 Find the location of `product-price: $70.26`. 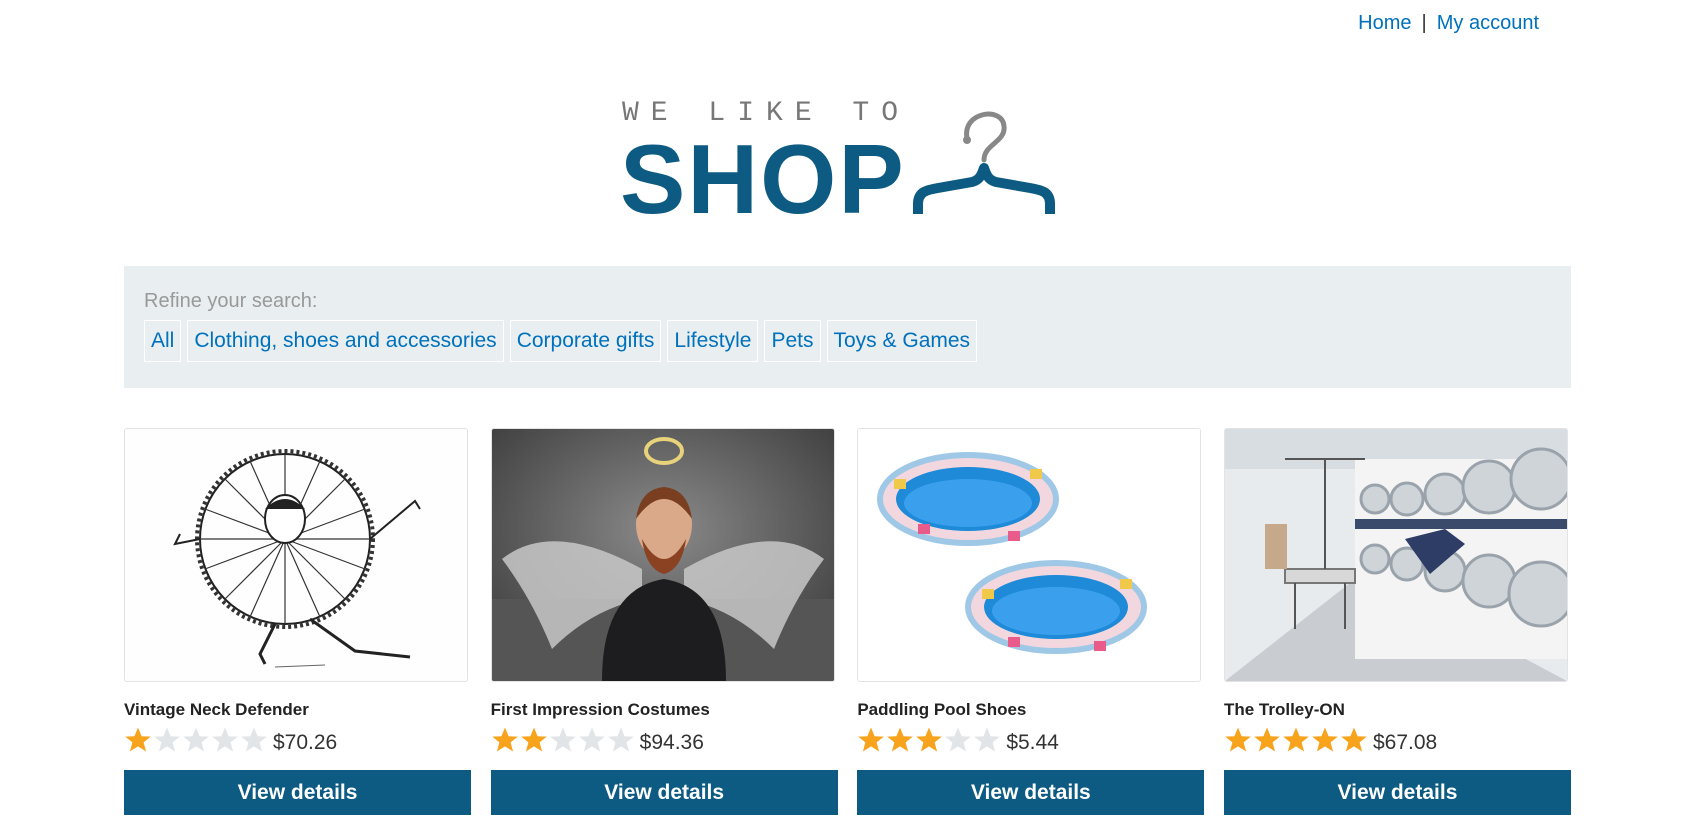

product-price: $70.26 is located at coordinates (305, 742).